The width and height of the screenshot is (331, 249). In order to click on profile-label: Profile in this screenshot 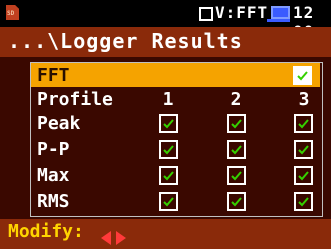, I will do `click(75, 99)`.